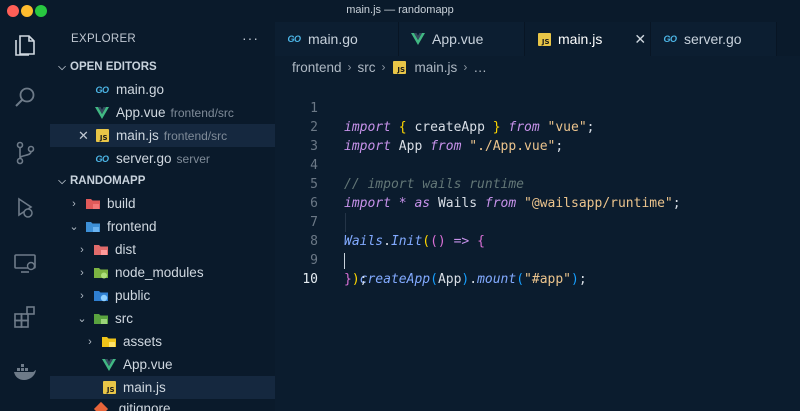 The height and width of the screenshot is (411, 800). Describe the element at coordinates (101, 296) in the screenshot. I see `folder-public-icon` at that location.